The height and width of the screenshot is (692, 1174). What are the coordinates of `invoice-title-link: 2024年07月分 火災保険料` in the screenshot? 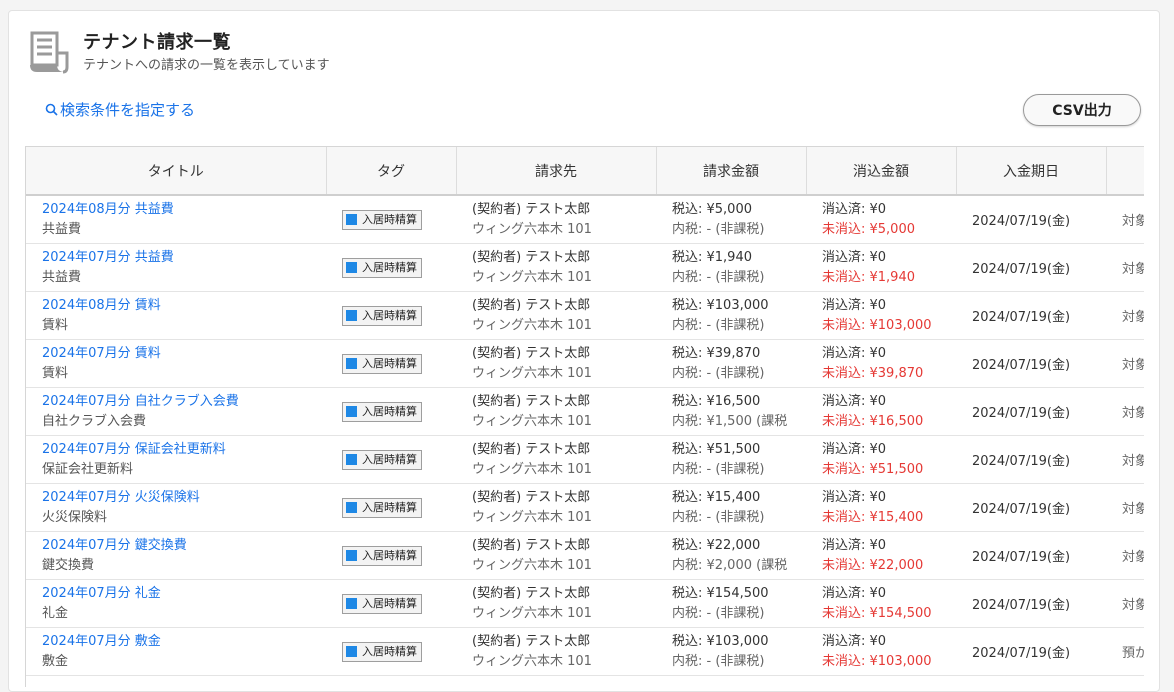 It's located at (184, 498).